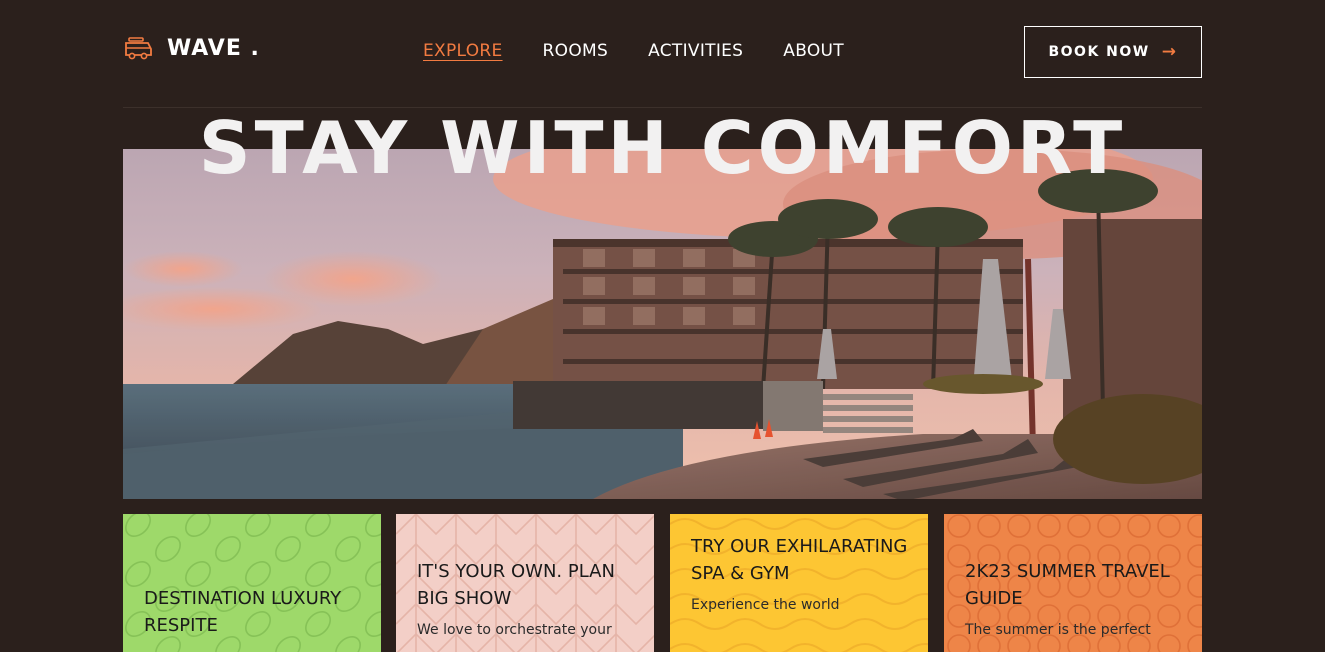  I want to click on hero-title: STAY WITH COMFORT, so click(662, 148).